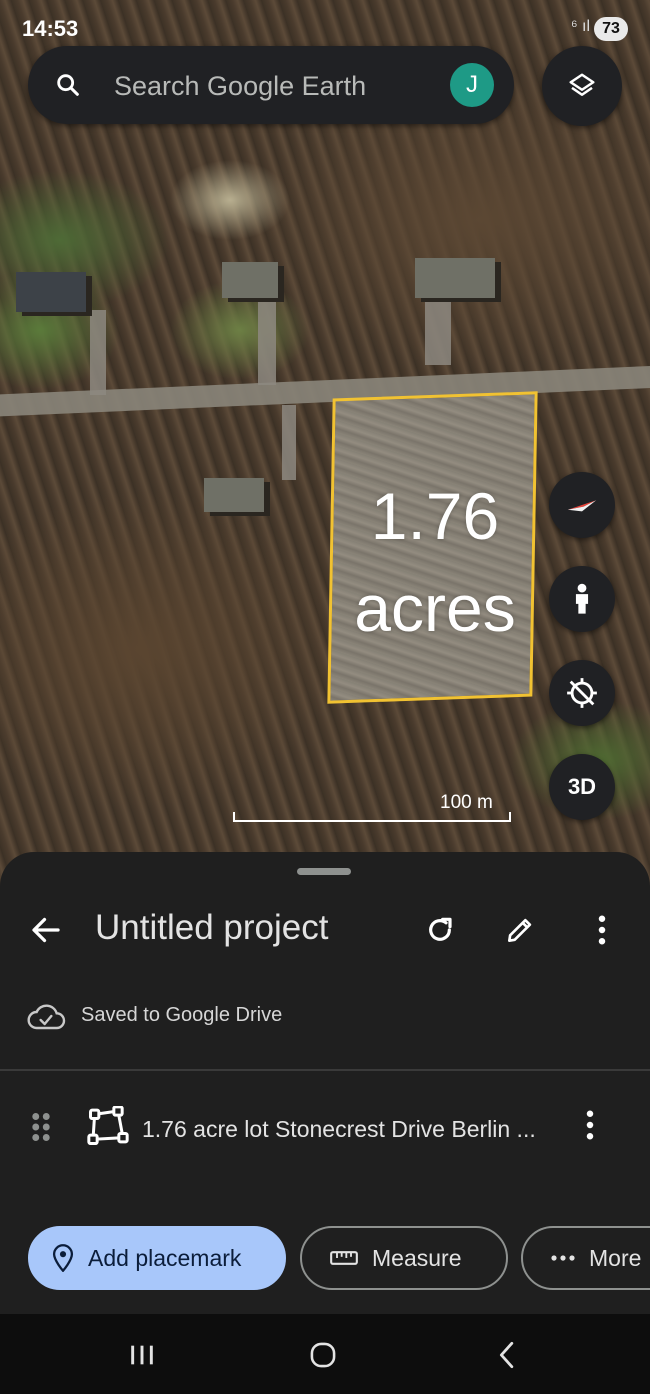 The width and height of the screenshot is (650, 1394). Describe the element at coordinates (615, 1257) in the screenshot. I see `more-label: More` at that location.